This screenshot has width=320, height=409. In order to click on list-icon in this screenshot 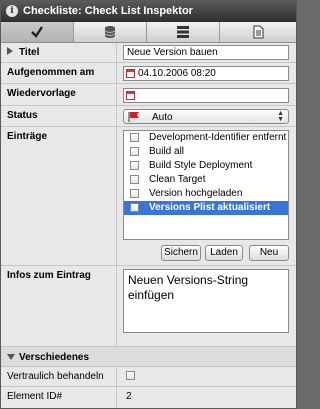, I will do `click(183, 32)`.